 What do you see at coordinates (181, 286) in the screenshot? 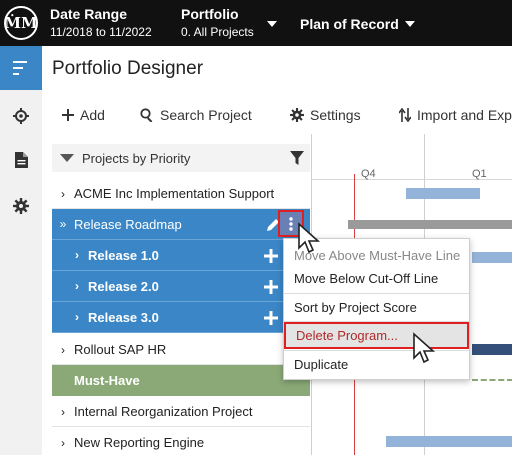
I see `release-row: › Release 2.0` at bounding box center [181, 286].